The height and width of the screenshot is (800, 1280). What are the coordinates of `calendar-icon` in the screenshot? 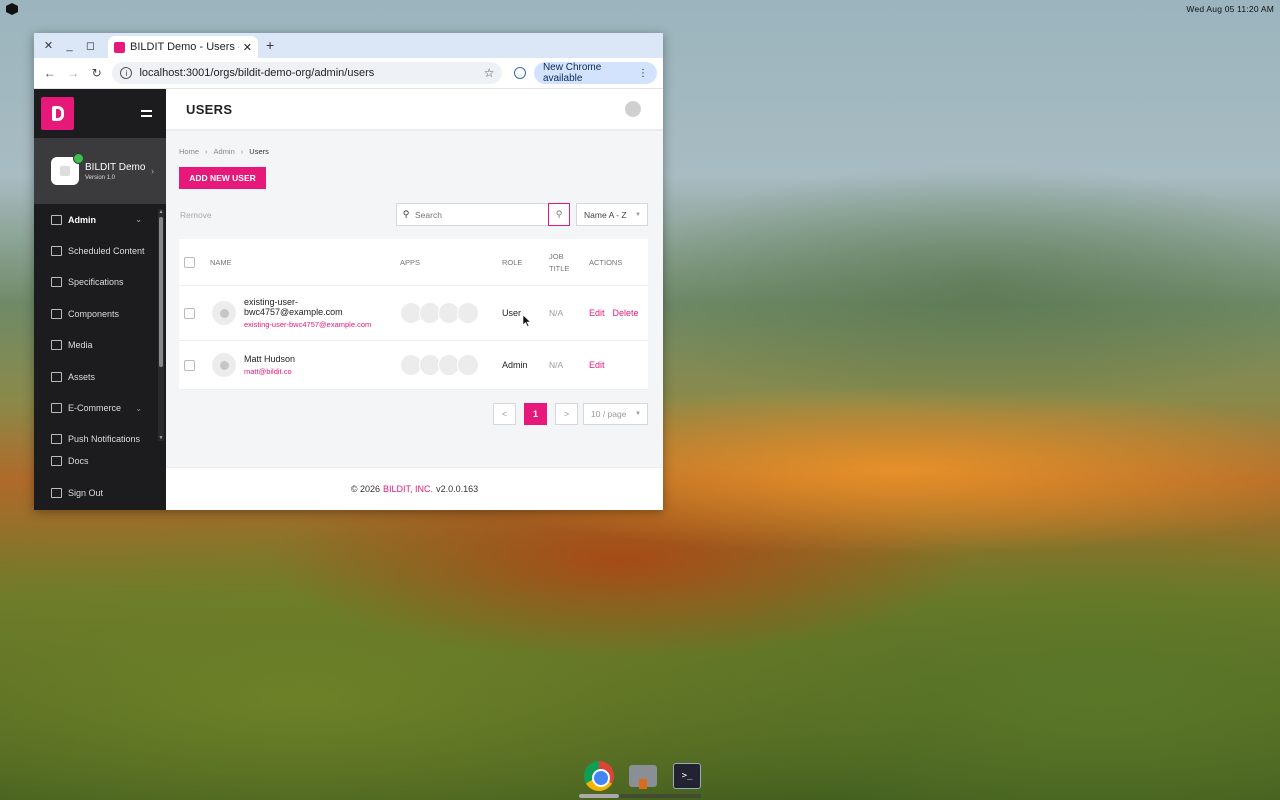 It's located at (56, 251).